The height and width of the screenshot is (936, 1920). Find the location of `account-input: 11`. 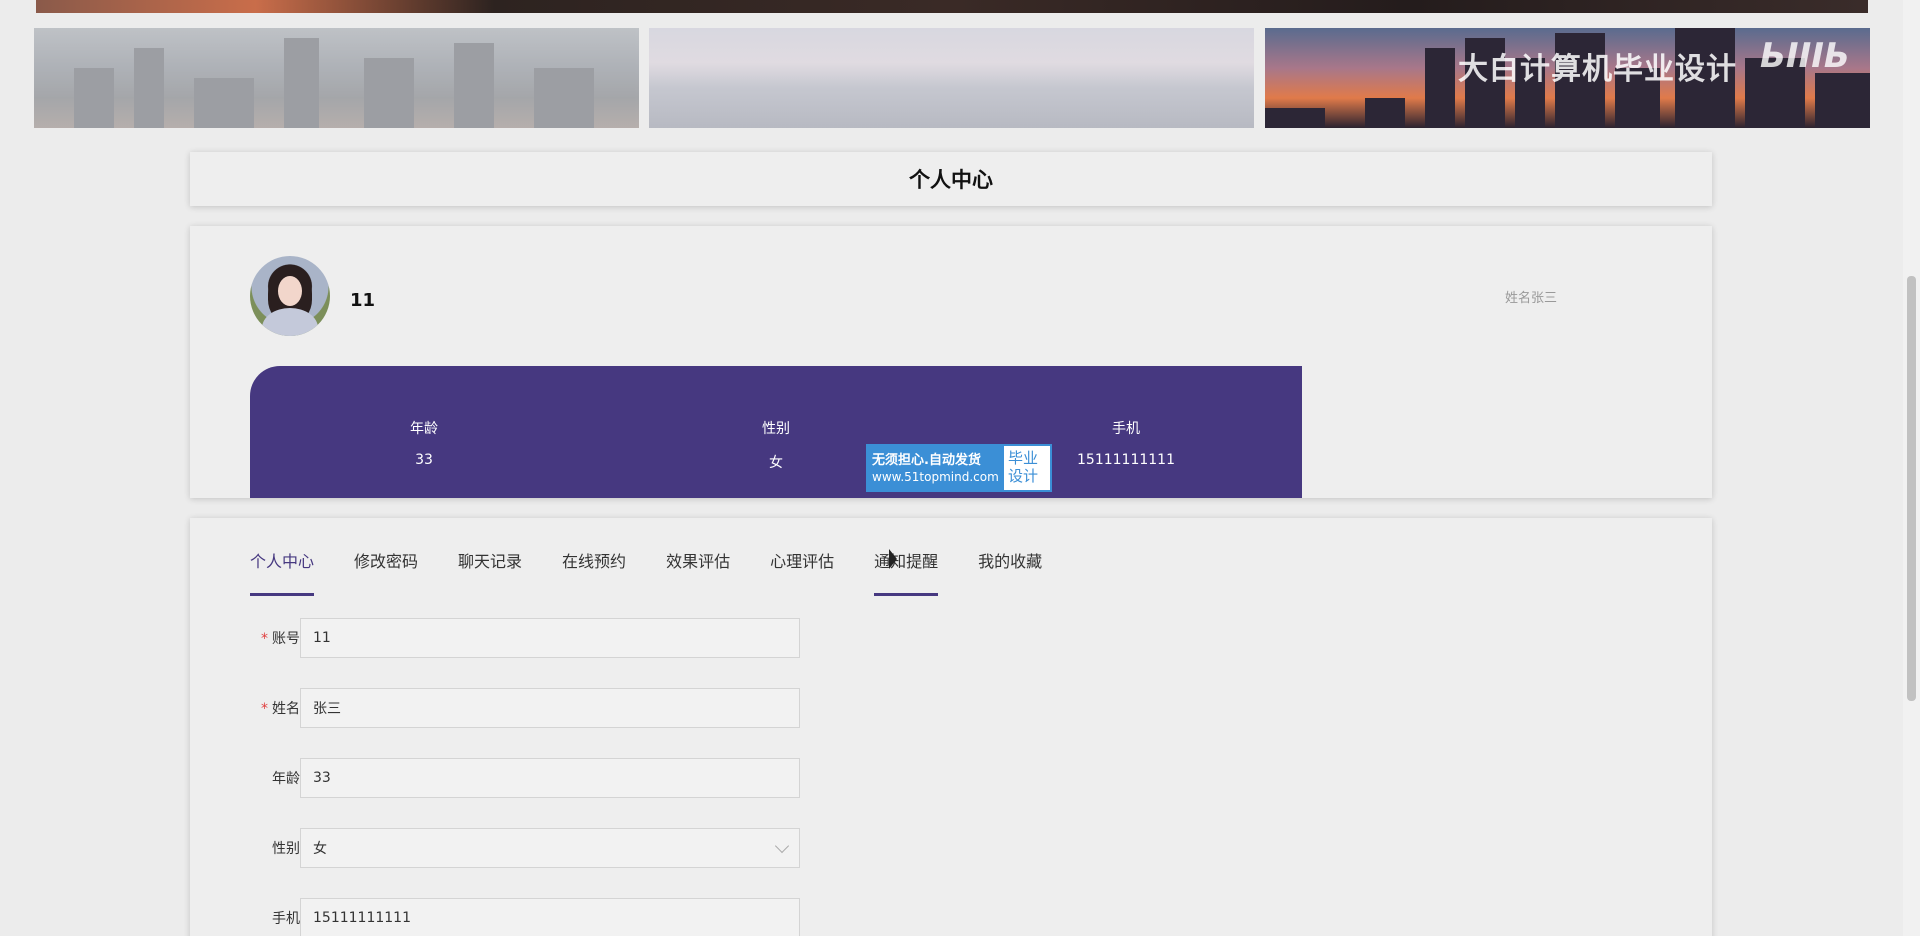

account-input: 11 is located at coordinates (550, 638).